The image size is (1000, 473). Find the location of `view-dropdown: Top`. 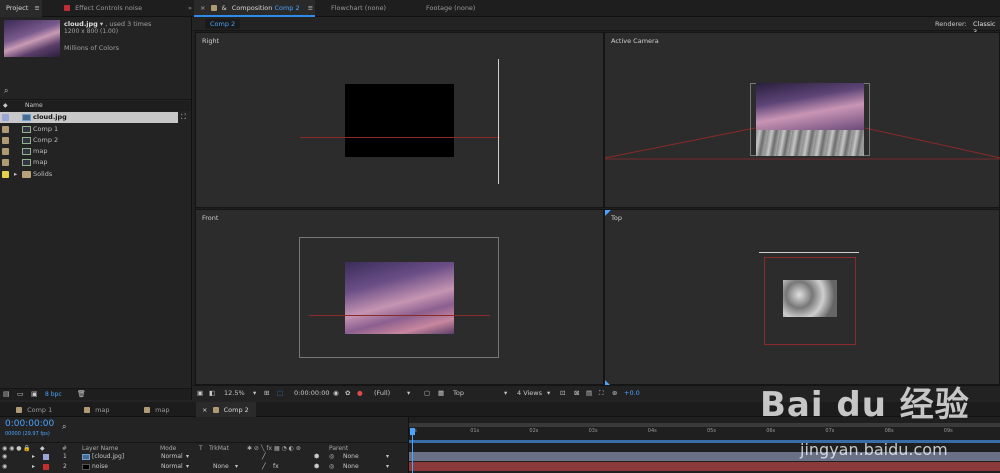

view-dropdown: Top is located at coordinates (458, 393).